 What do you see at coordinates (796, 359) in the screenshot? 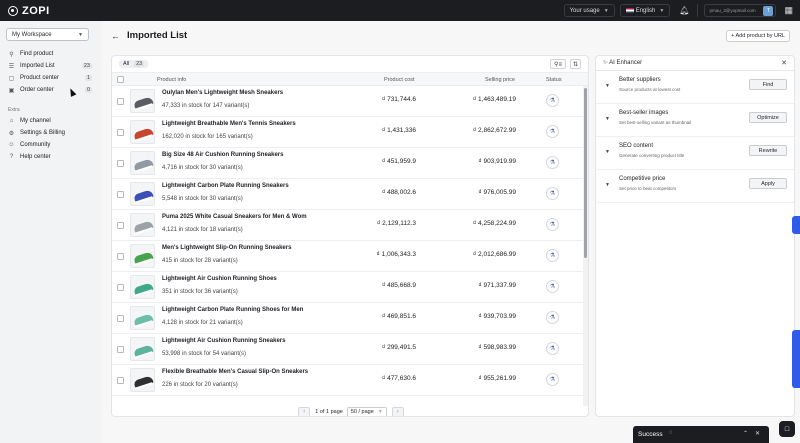
I see `floating-tool-stack` at bounding box center [796, 359].